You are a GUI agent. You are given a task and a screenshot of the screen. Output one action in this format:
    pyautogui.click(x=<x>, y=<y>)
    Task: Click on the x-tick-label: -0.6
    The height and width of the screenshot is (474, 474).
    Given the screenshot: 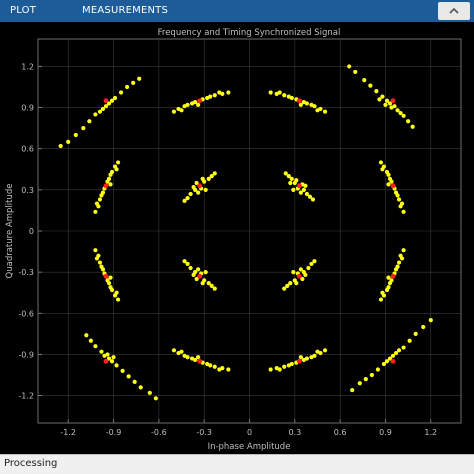 What is the action you would take?
    pyautogui.click(x=159, y=432)
    